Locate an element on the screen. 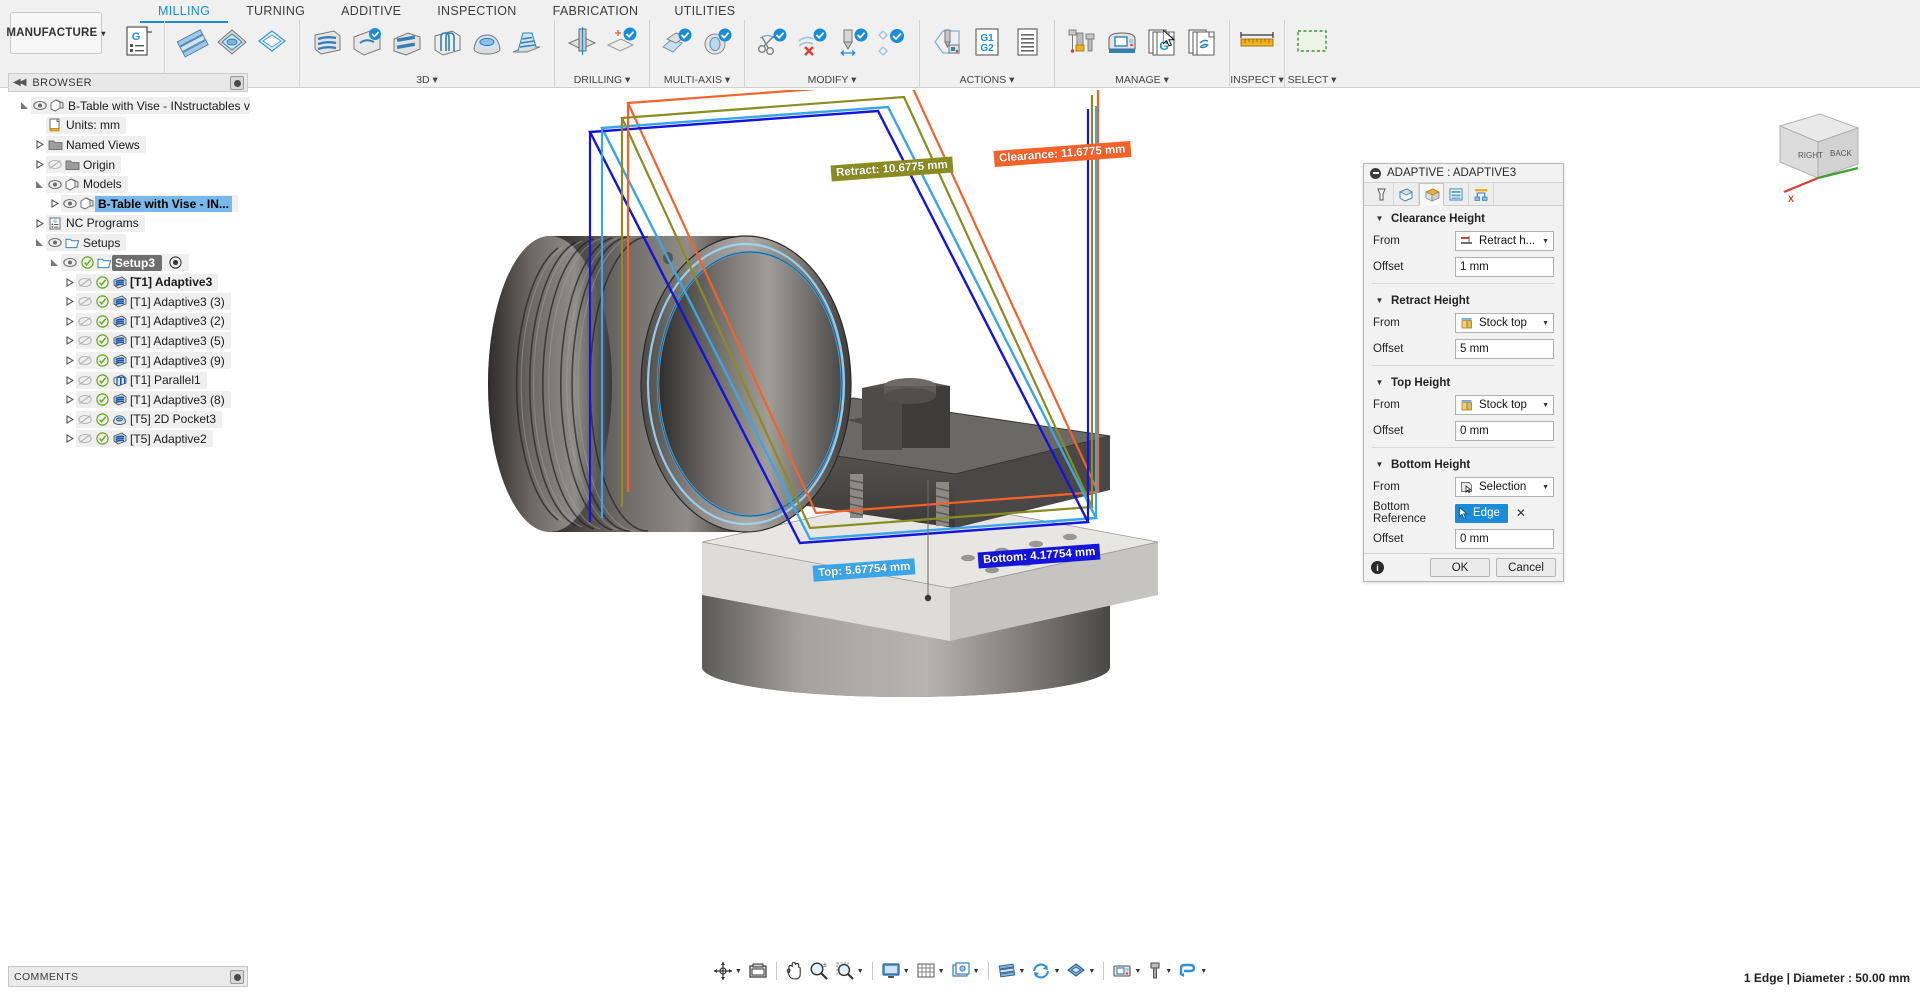 The height and width of the screenshot is (995, 1920). dialog-section-clearance-height: ▼ Clearance Height is located at coordinates (1463, 217).